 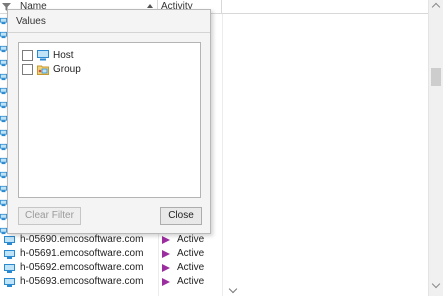 What do you see at coordinates (49, 216) in the screenshot?
I see `clear-filter-button: Clear Filter` at bounding box center [49, 216].